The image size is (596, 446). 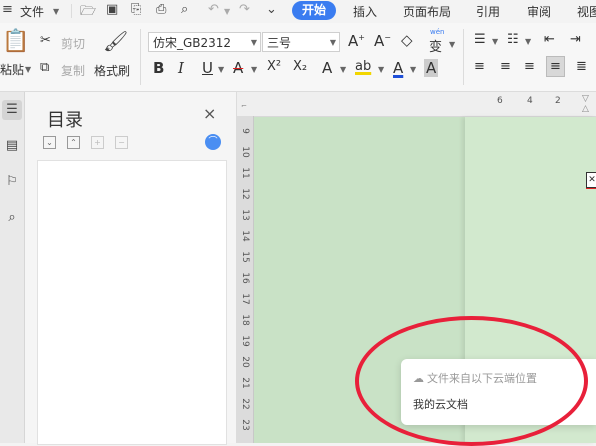 What do you see at coordinates (244, 9) in the screenshot?
I see `redo-icon: ↷` at bounding box center [244, 9].